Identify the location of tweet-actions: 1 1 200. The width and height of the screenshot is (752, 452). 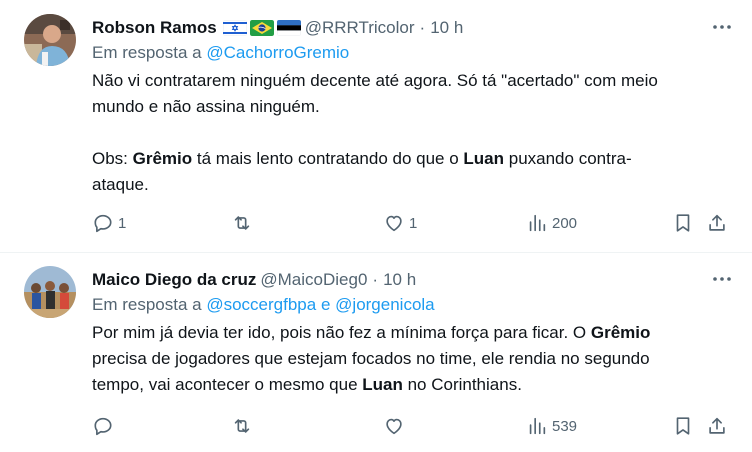
(410, 223).